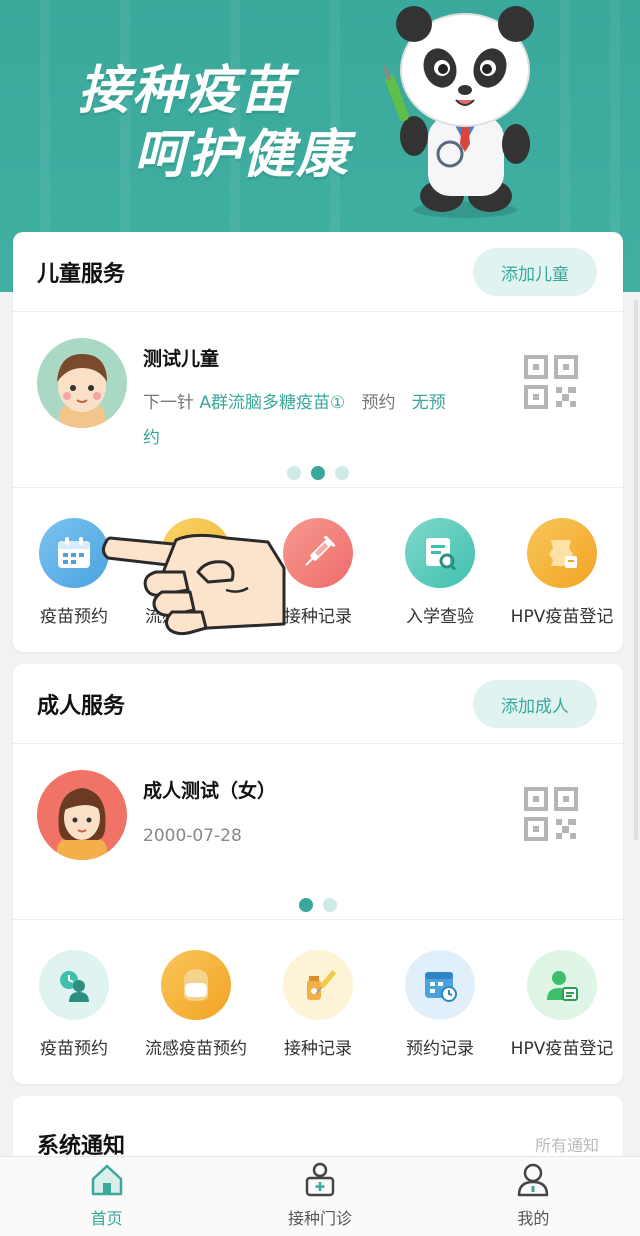 This screenshot has width=640, height=1236. What do you see at coordinates (440, 617) in the screenshot?
I see `icon-label: 入学查验` at bounding box center [440, 617].